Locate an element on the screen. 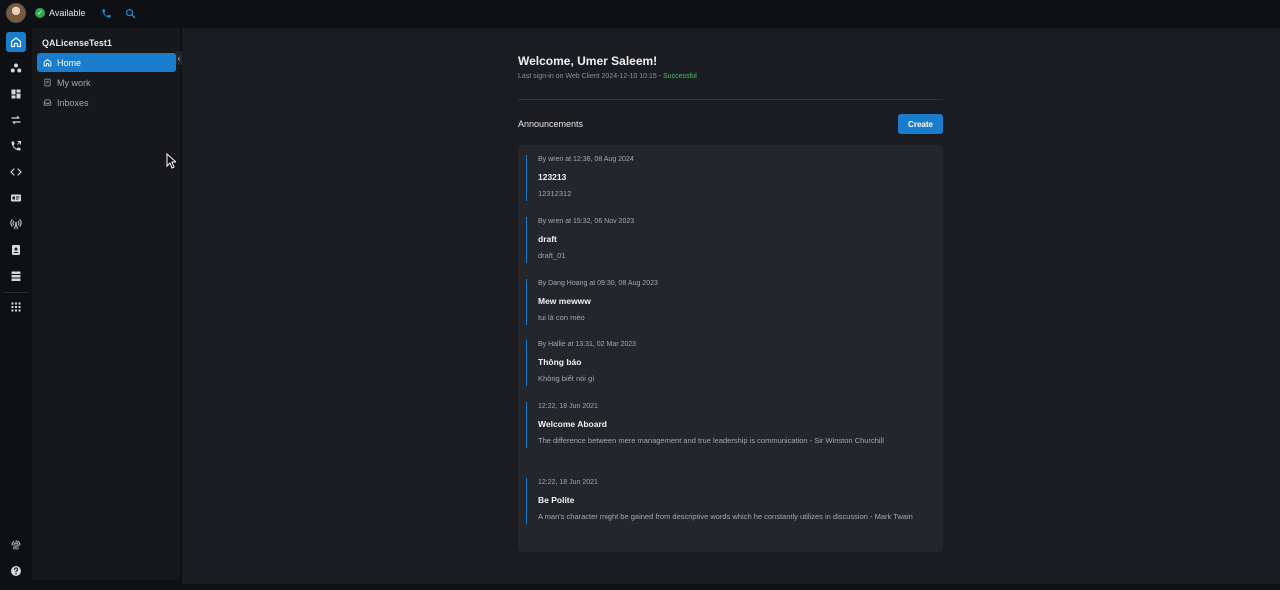 The height and width of the screenshot is (590, 1280). announcement-title: Thông báo is located at coordinates (560, 362).